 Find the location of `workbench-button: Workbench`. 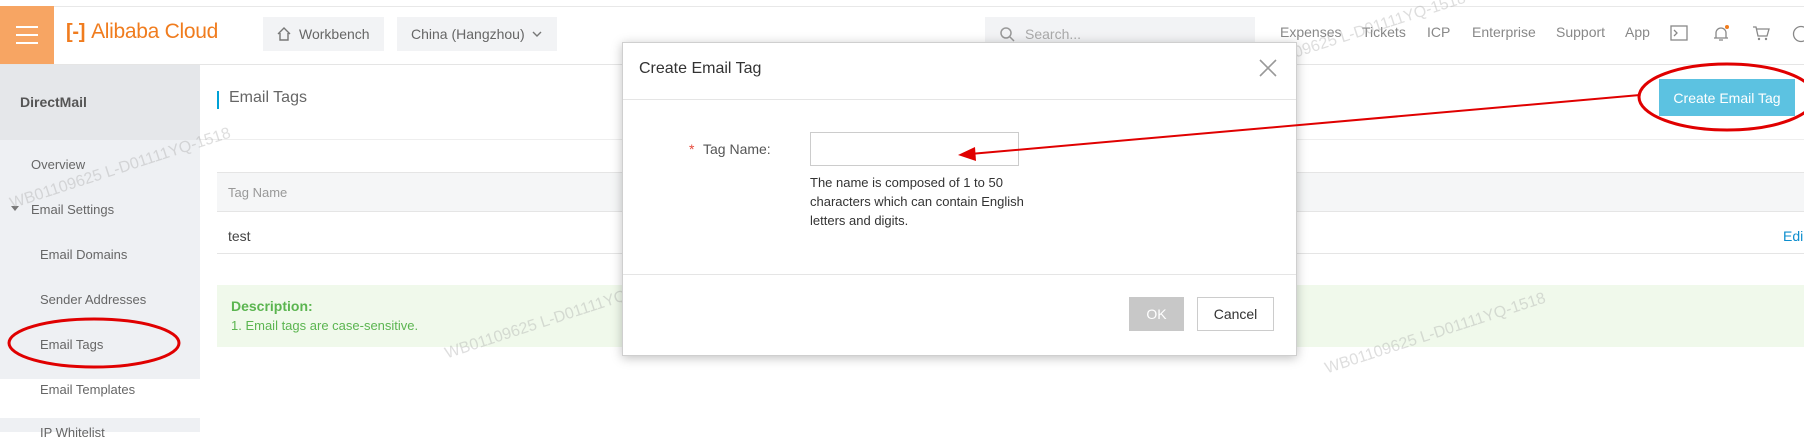

workbench-button: Workbench is located at coordinates (323, 34).